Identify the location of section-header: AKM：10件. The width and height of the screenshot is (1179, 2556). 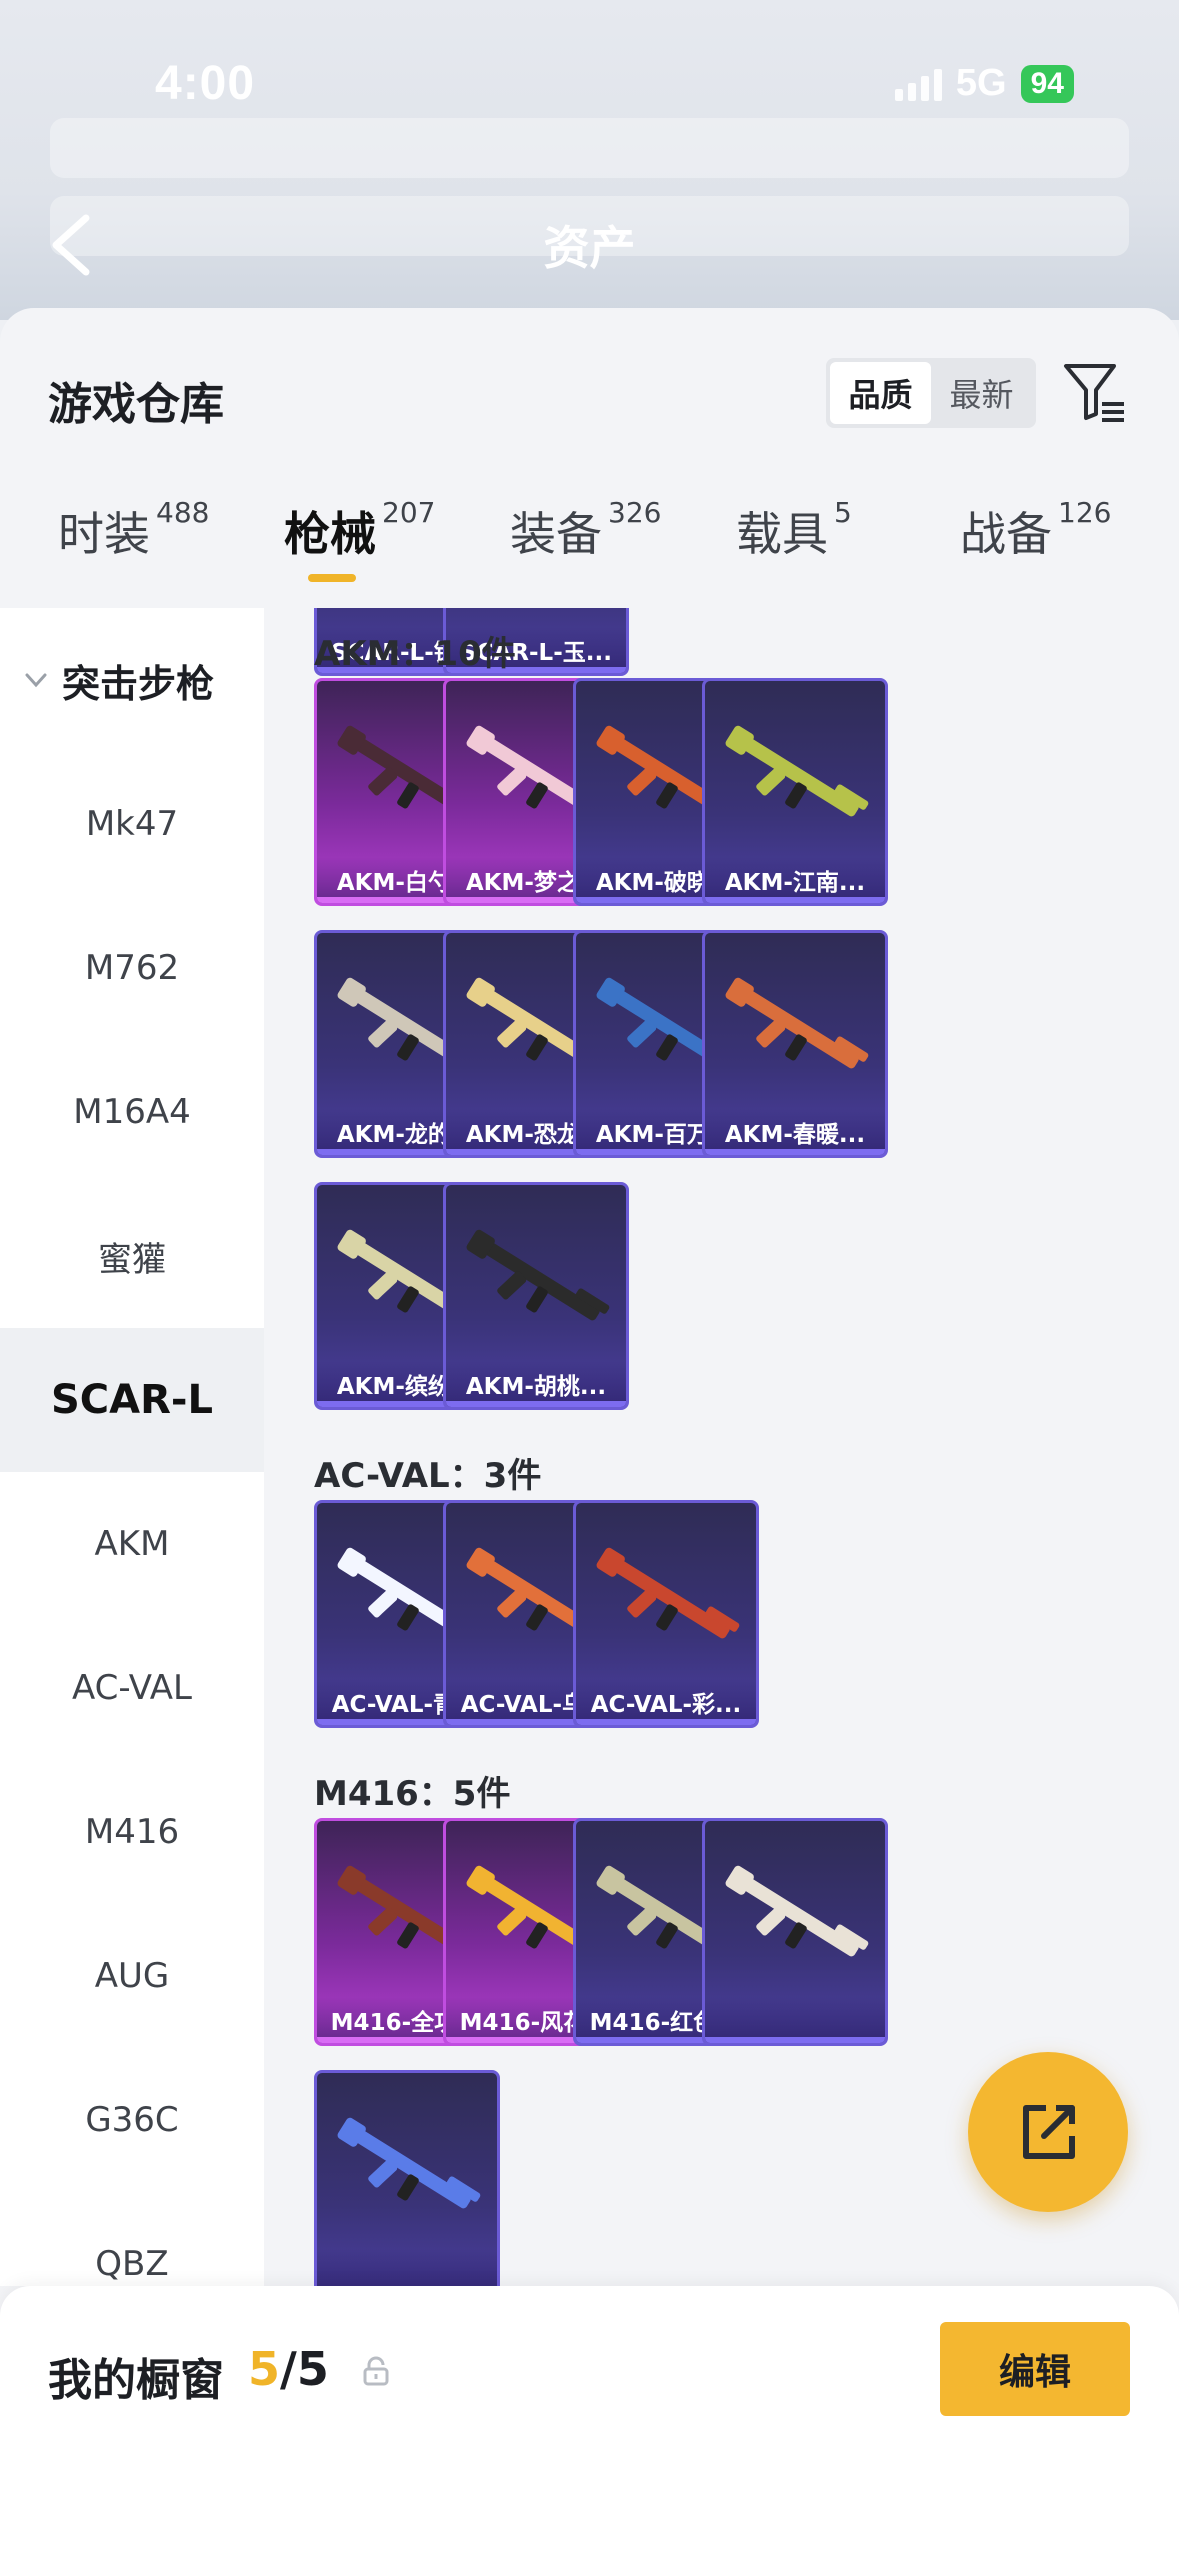
(415, 654).